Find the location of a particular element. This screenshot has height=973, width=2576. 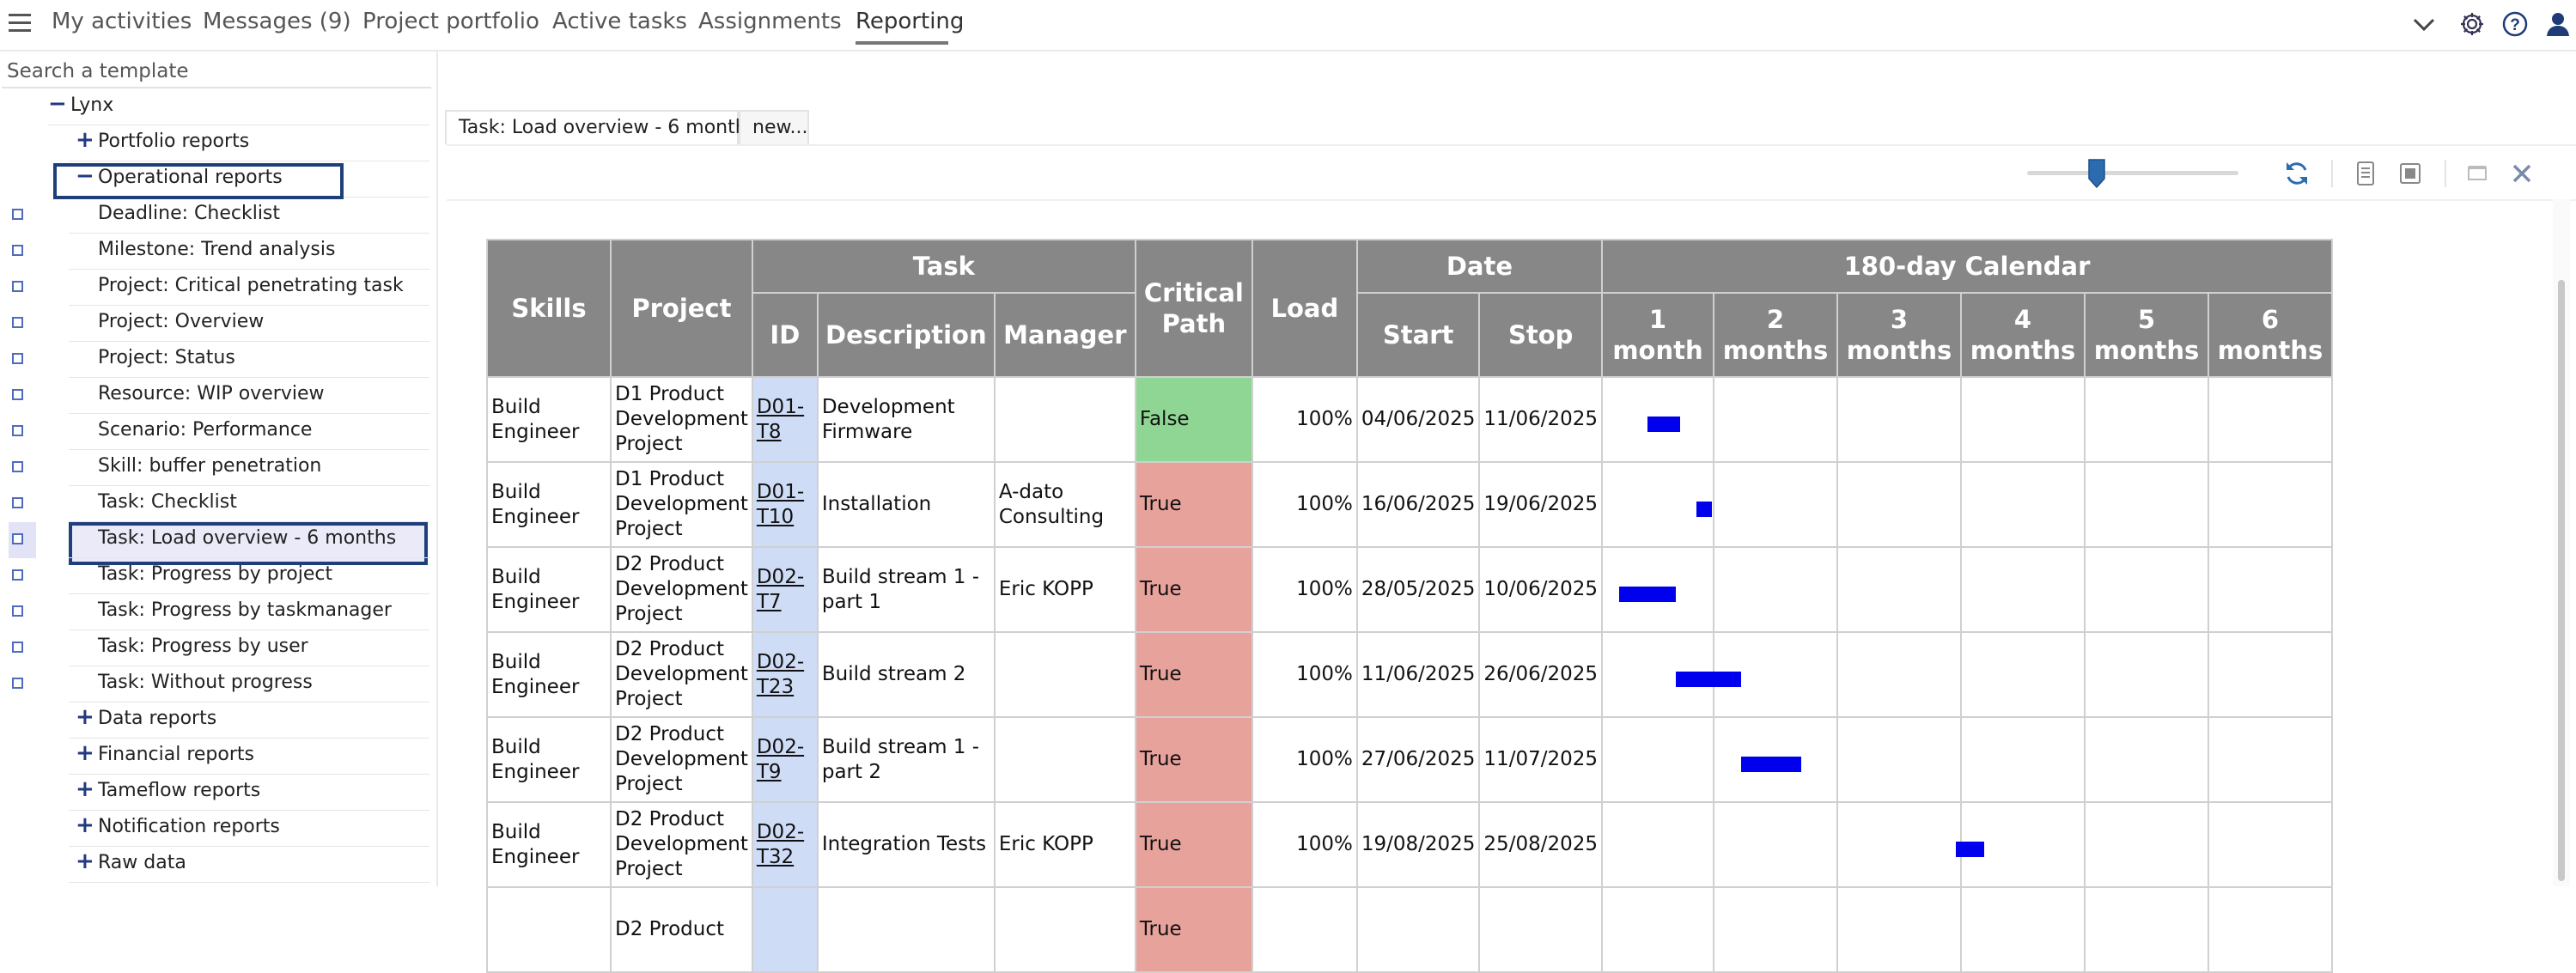

task-id-link: D01-T8 is located at coordinates (780, 419).